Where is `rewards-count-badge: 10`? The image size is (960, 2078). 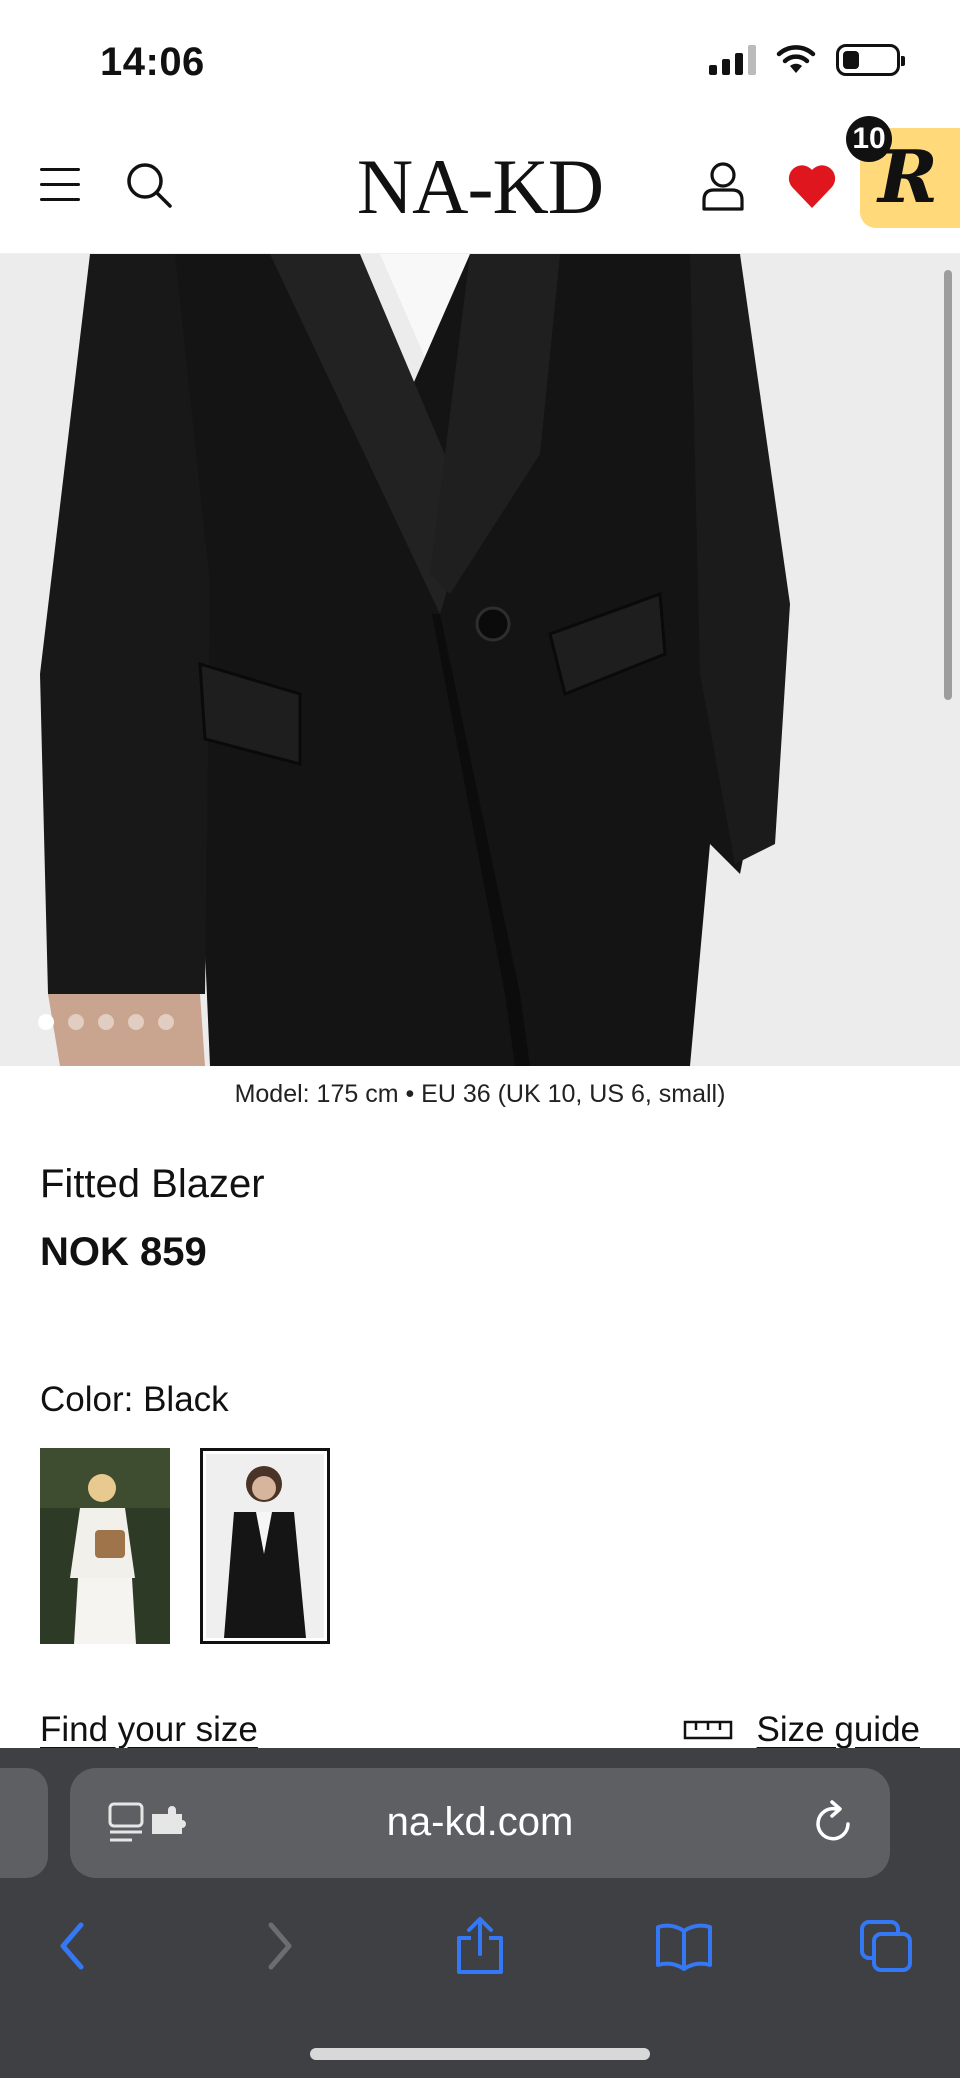
rewards-count-badge: 10 is located at coordinates (869, 139).